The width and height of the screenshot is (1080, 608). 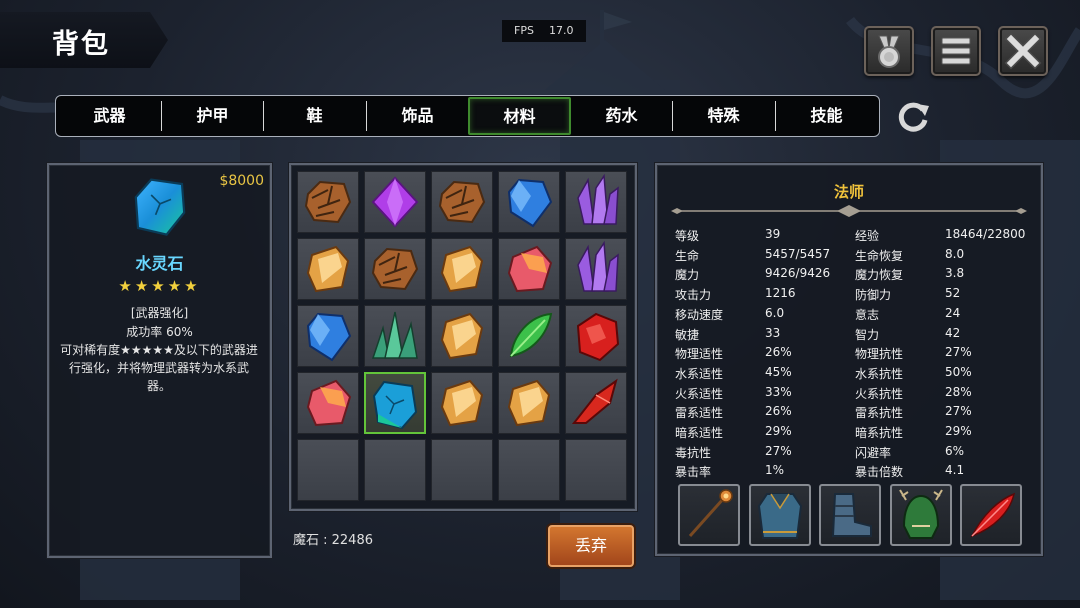 What do you see at coordinates (775, 470) in the screenshot?
I see `stat-value: 1%` at bounding box center [775, 470].